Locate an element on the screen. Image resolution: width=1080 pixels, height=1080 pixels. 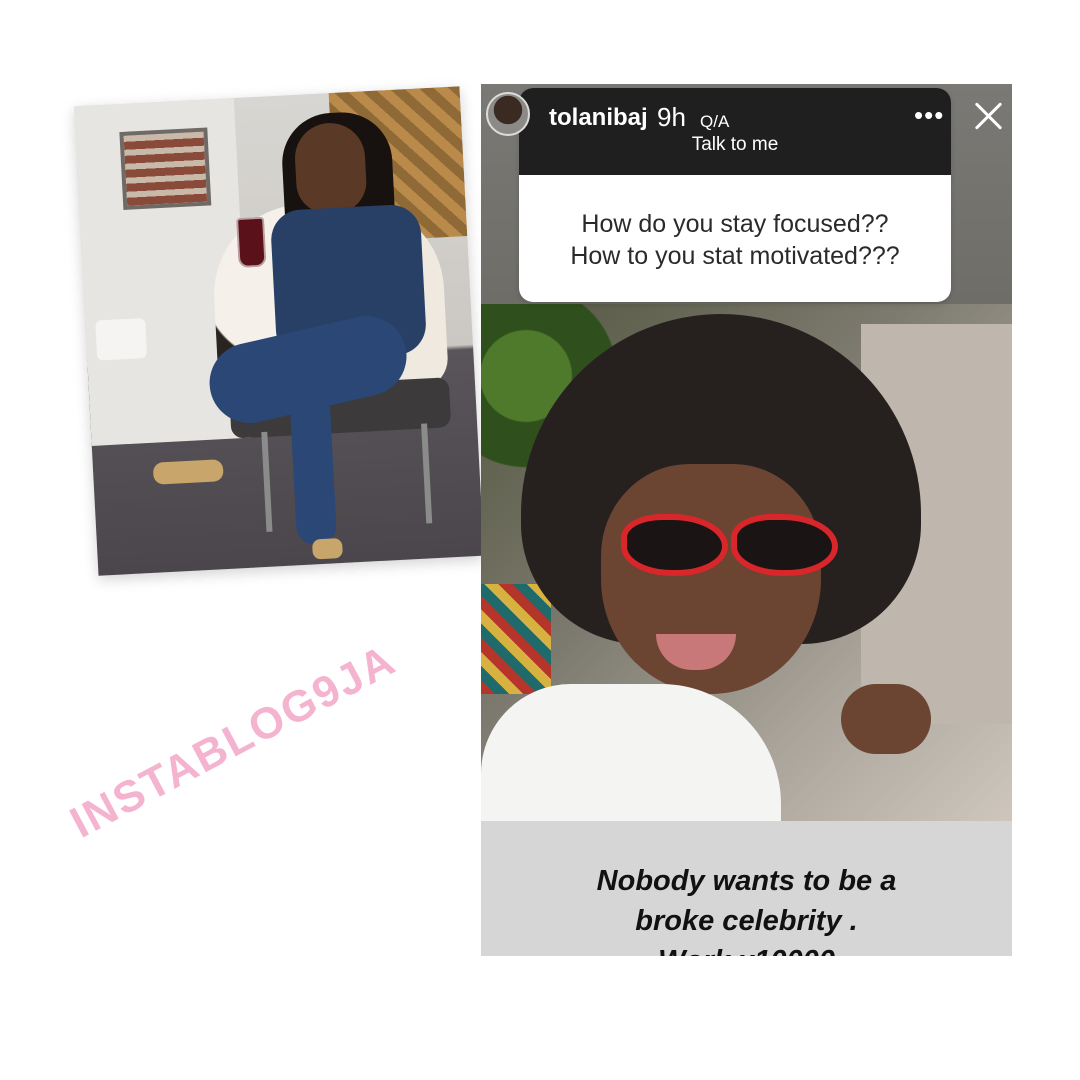
photo-art-frame is located at coordinates (516, 639).